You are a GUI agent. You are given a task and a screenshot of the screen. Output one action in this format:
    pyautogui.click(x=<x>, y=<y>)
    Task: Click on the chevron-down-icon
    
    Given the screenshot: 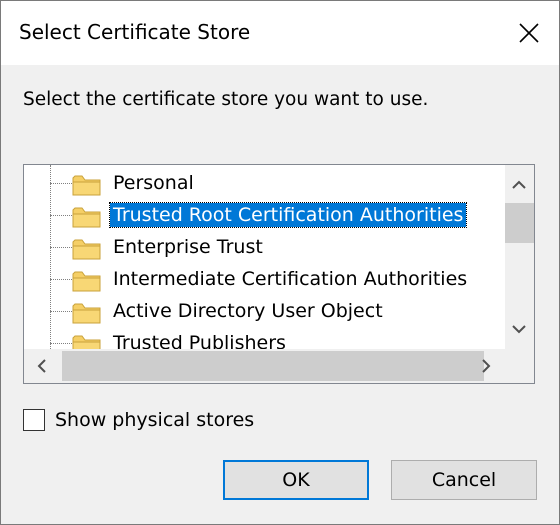 What is the action you would take?
    pyautogui.click(x=519, y=329)
    